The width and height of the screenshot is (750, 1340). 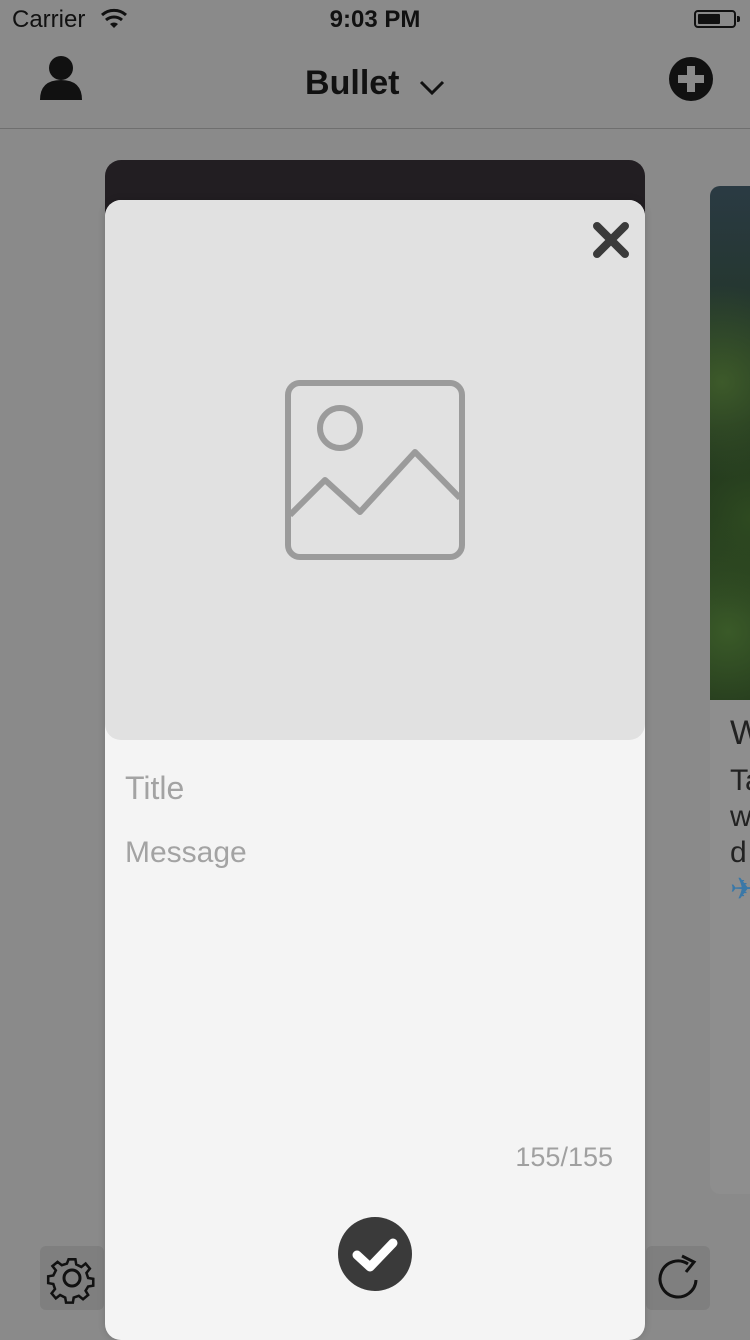 I want to click on card-text-line: Ta, so click(x=740, y=780).